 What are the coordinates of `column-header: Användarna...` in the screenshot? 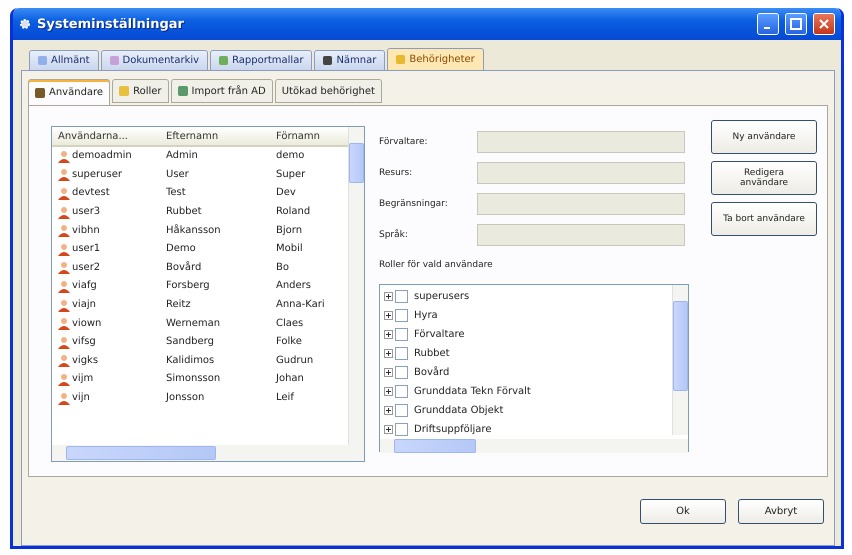 It's located at (106, 136).